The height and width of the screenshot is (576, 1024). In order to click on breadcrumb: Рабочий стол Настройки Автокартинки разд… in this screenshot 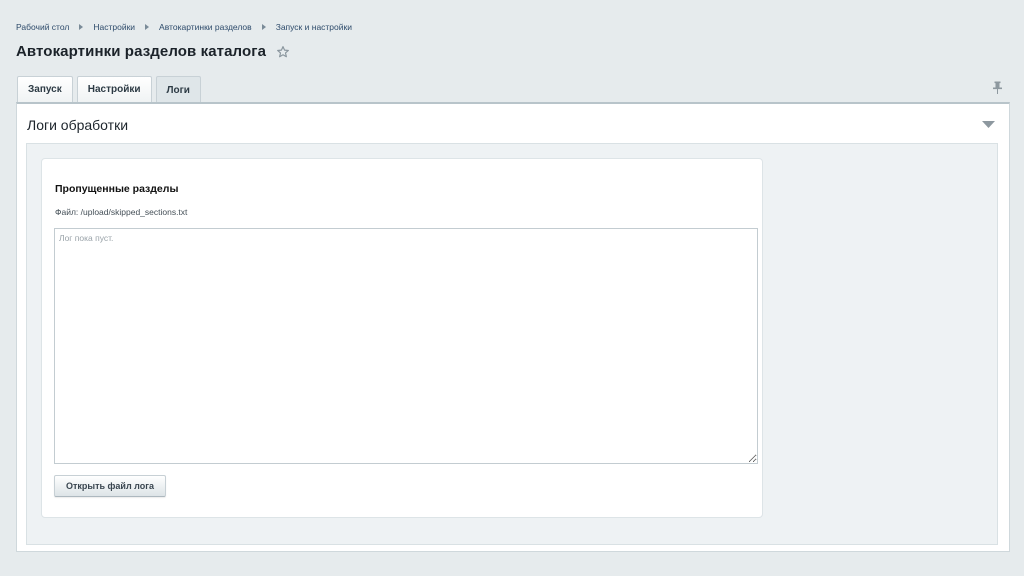, I will do `click(184, 27)`.